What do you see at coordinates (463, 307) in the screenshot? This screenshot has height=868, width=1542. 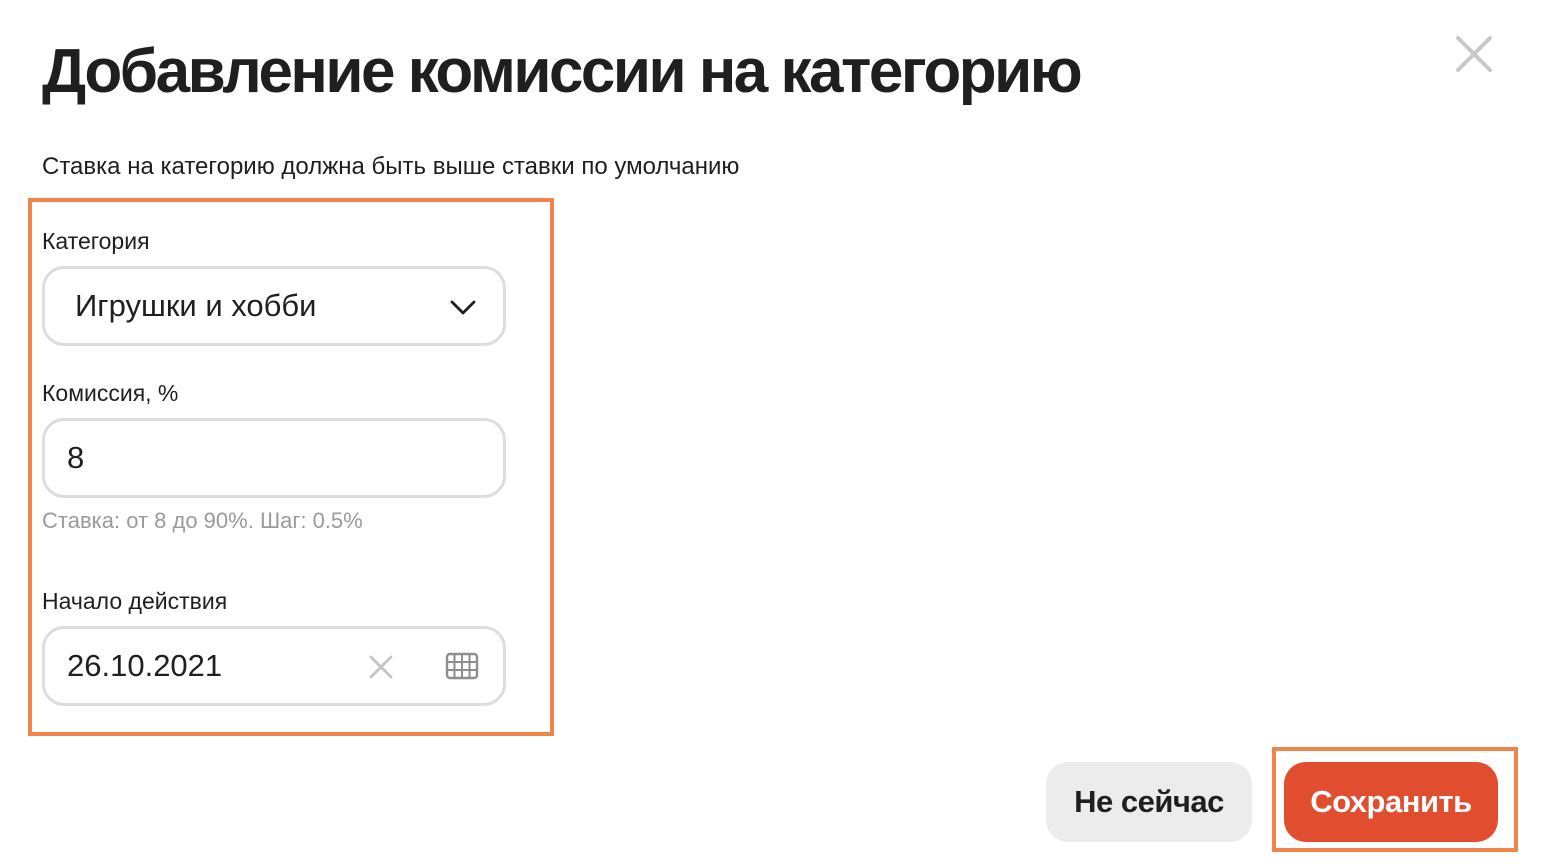 I see `chevron-down-icon` at bounding box center [463, 307].